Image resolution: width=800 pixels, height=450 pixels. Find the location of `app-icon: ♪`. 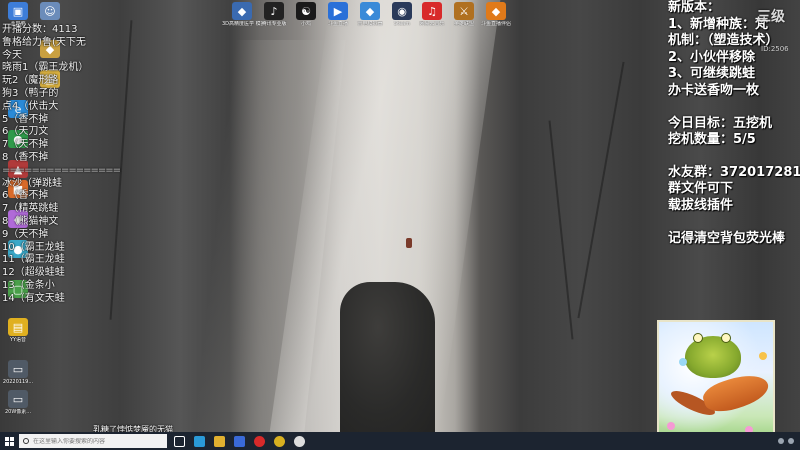

app-icon: ♪ is located at coordinates (274, 11).